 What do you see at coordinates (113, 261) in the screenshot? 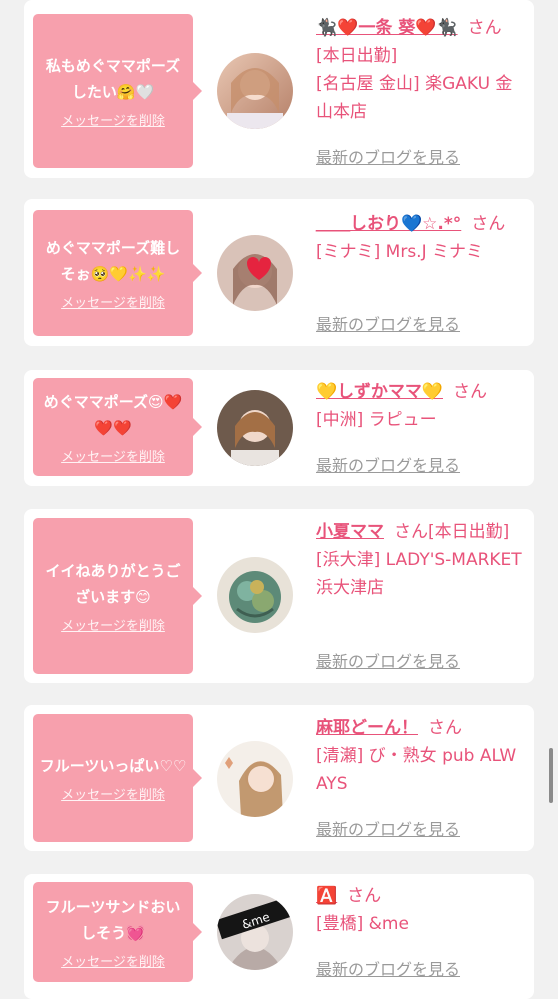
I see `message-text: めぐママポーズ難しそぉ🥺💛✨✨` at bounding box center [113, 261].